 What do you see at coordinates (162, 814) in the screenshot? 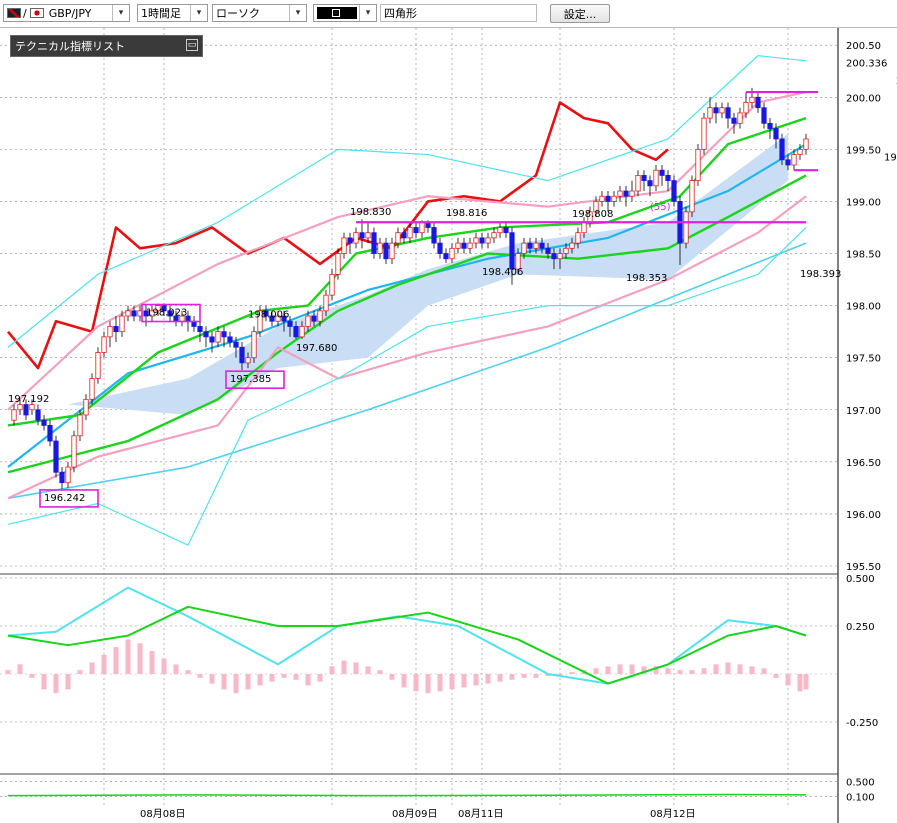
I see `x-tick-label: 08月08日` at bounding box center [162, 814].